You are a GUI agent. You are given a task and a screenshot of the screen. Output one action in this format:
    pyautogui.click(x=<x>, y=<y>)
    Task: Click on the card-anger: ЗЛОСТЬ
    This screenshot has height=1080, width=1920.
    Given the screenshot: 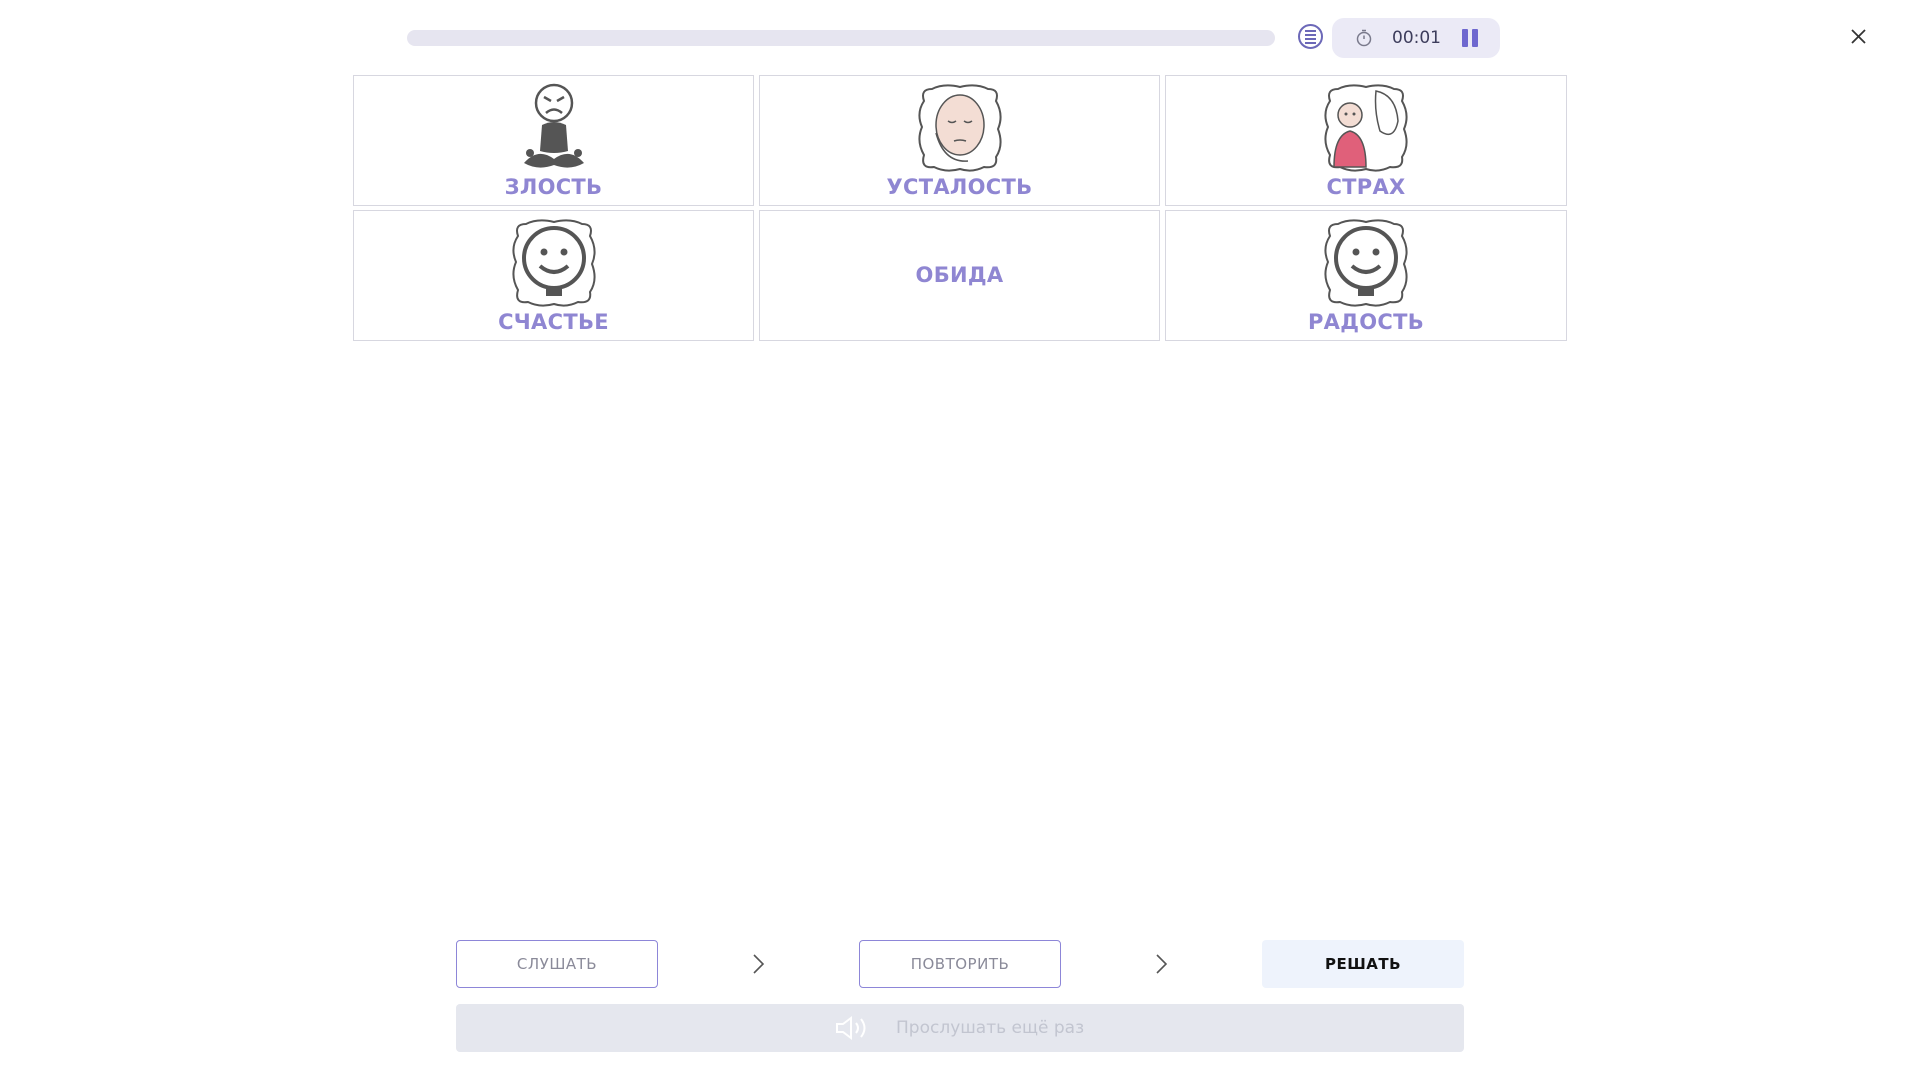 What is the action you would take?
    pyautogui.click(x=553, y=140)
    